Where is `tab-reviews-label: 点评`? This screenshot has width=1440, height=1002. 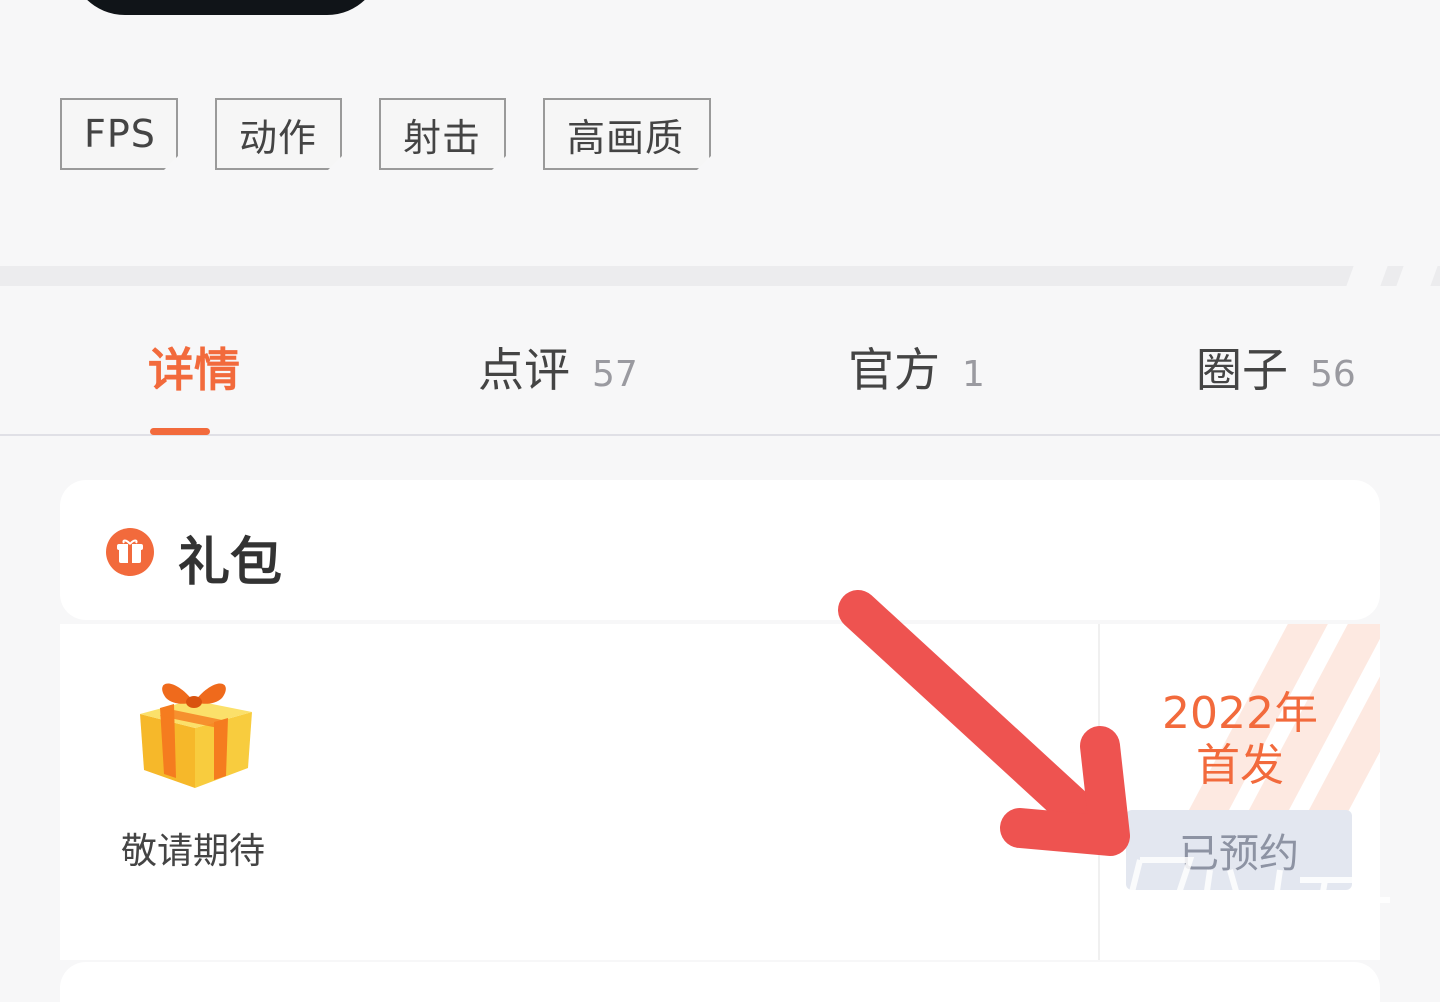
tab-reviews-label: 点评 is located at coordinates (524, 370).